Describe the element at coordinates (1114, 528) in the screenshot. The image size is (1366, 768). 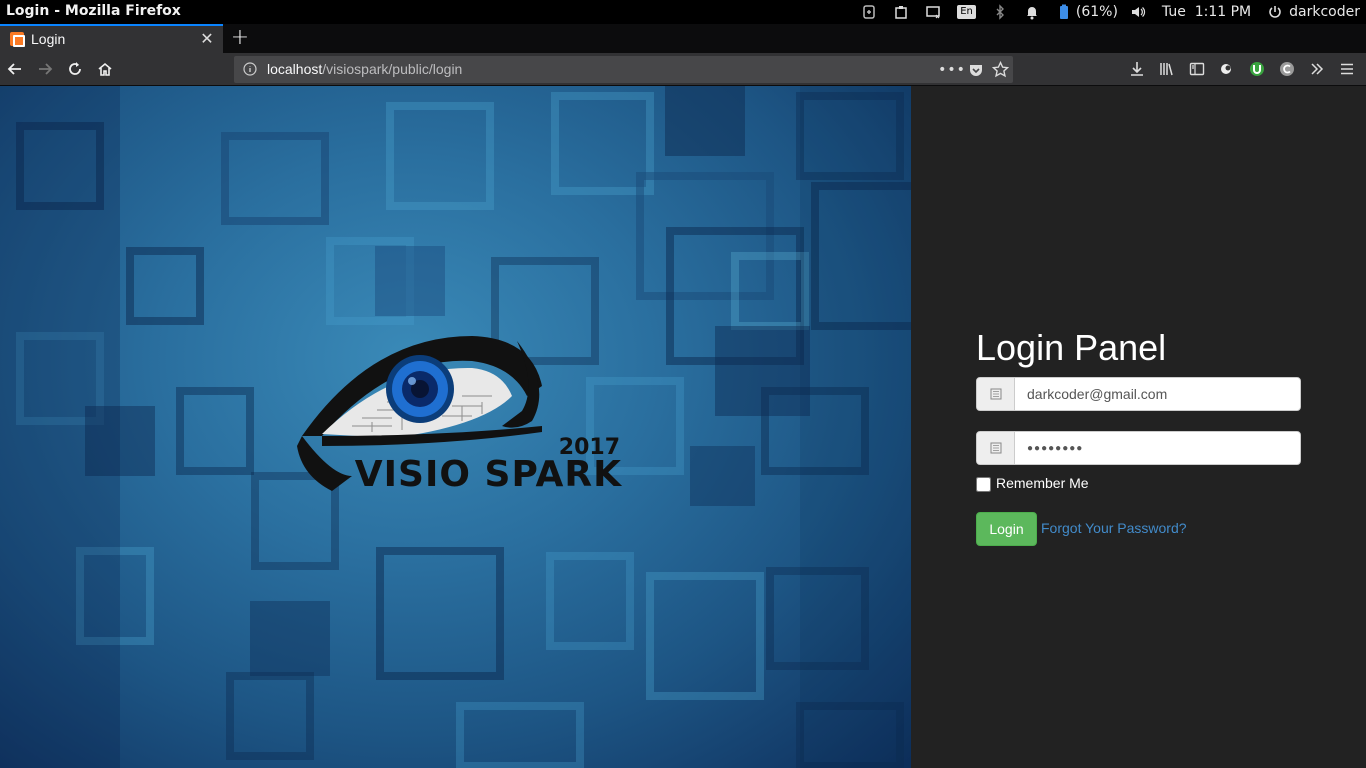
I see `forgot-password-link: Forgot Your Password?` at that location.